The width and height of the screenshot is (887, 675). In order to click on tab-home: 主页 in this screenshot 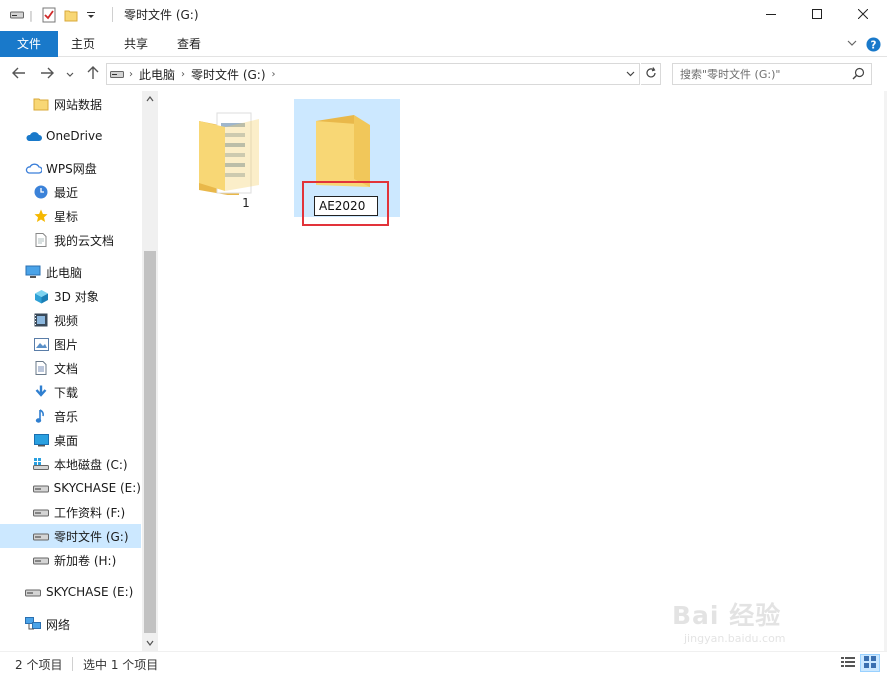, I will do `click(83, 44)`.